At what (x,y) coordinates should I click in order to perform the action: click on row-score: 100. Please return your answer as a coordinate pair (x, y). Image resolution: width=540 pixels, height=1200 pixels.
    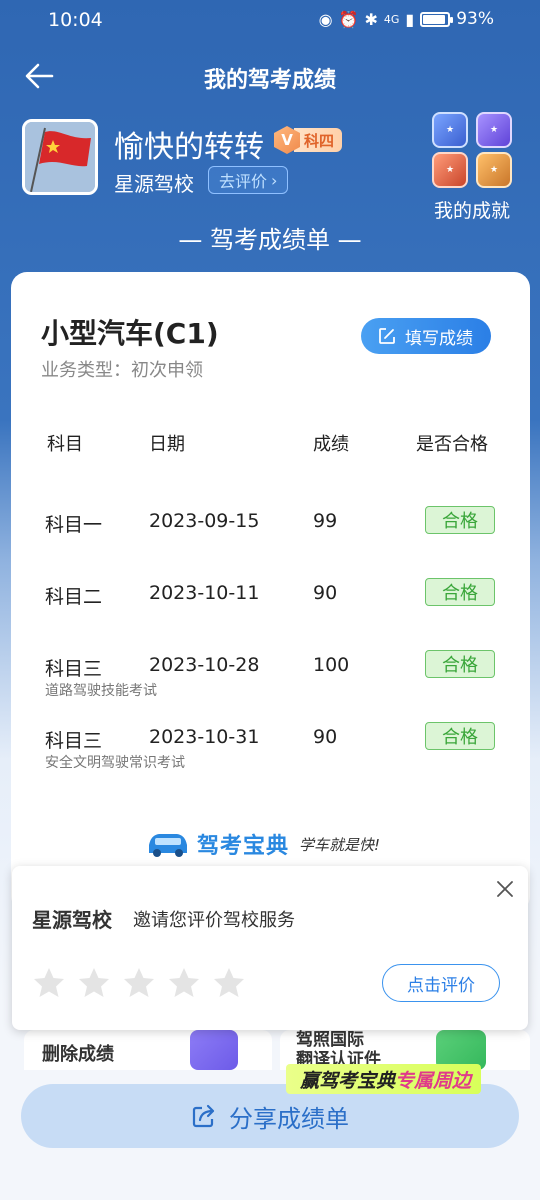
    Looking at the image, I should click on (331, 665).